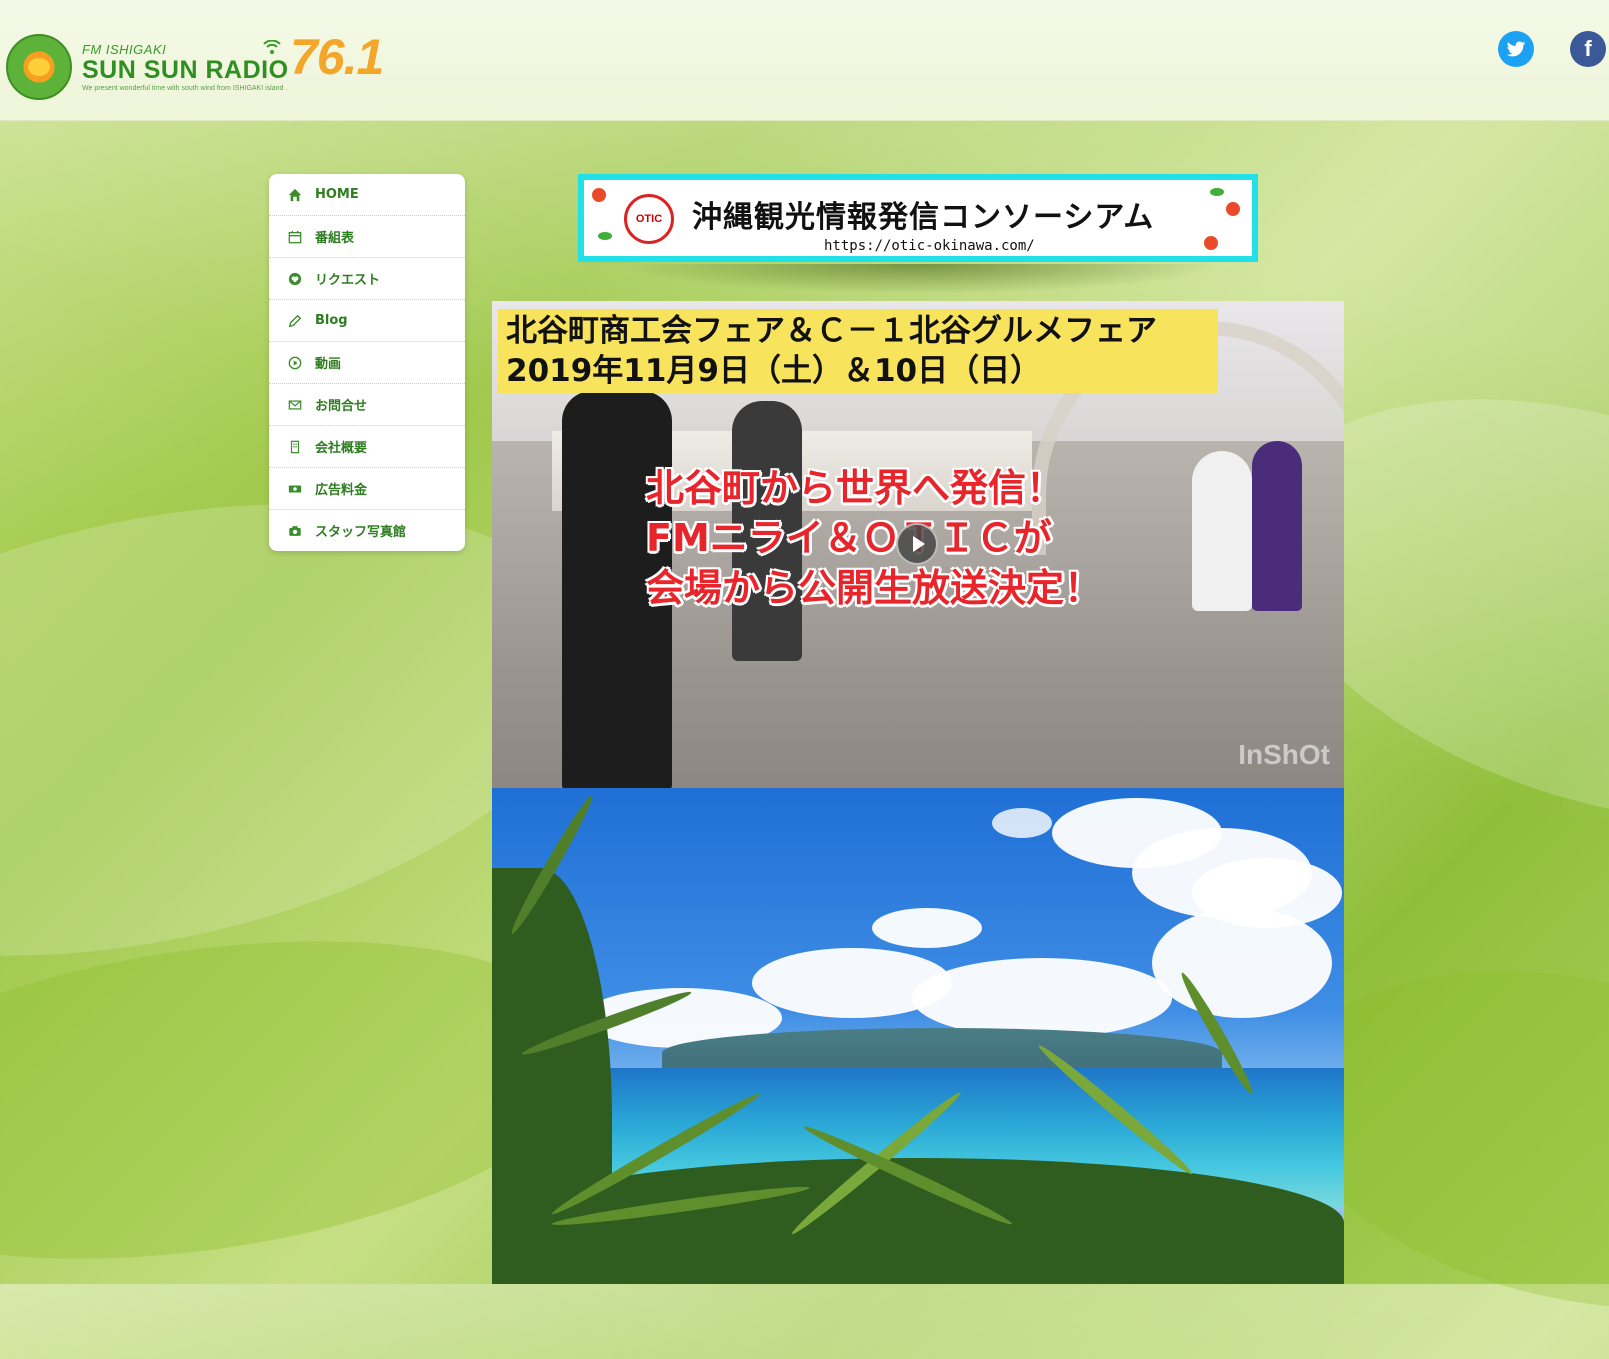 The width and height of the screenshot is (1609, 1359). I want to click on nav-item-company: 会社概要, so click(367, 447).